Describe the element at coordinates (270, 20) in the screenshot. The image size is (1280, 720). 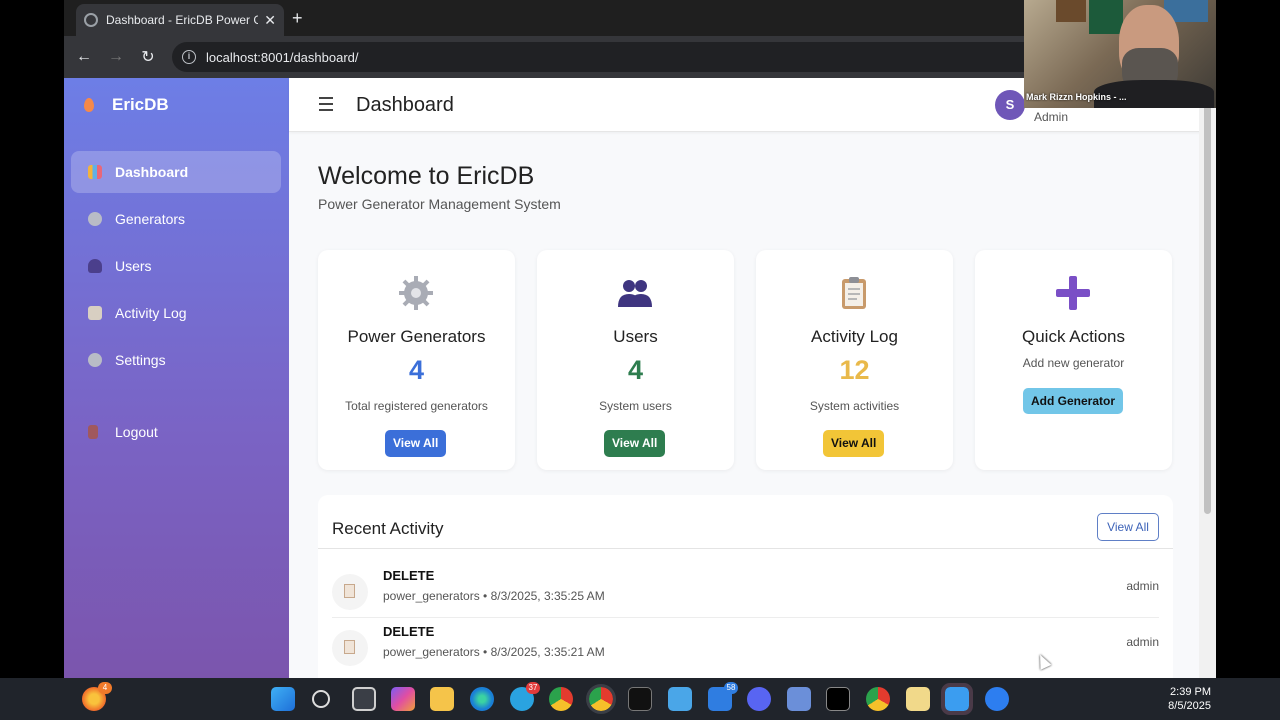
I see `close-tab-icon: ✕` at that location.